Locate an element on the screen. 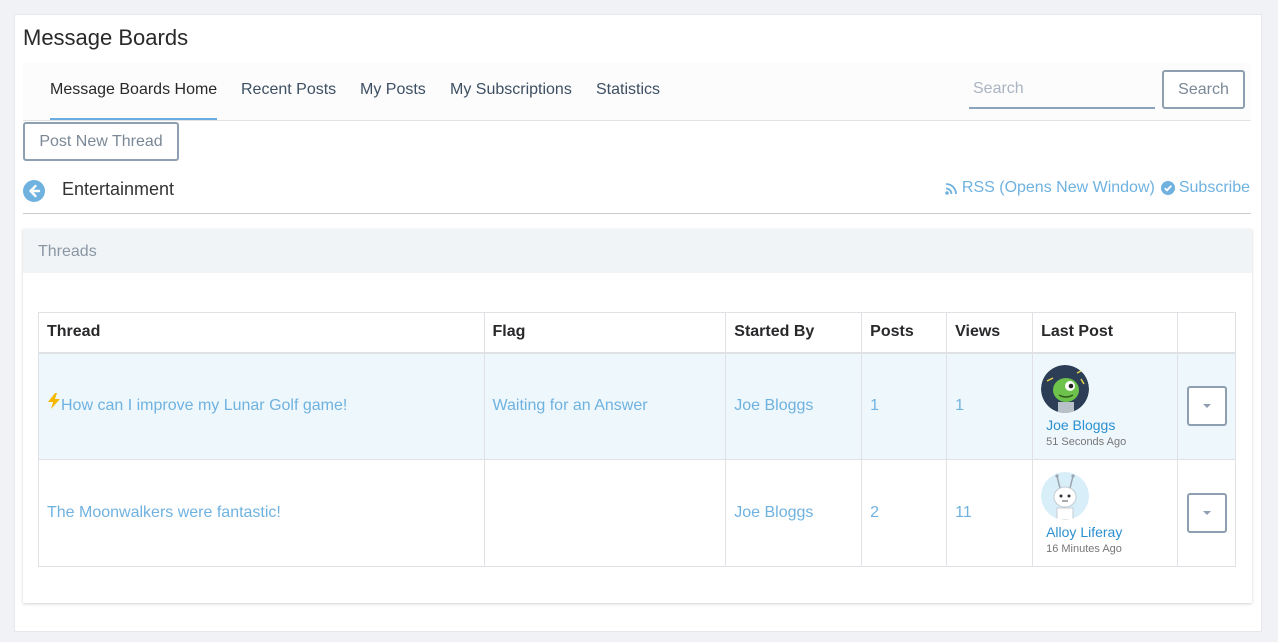 This screenshot has height=642, width=1278. panel-title: Threads is located at coordinates (637, 251).